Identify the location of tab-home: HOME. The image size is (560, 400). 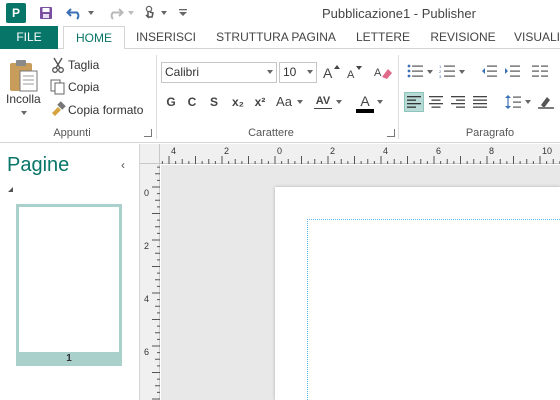
(94, 38).